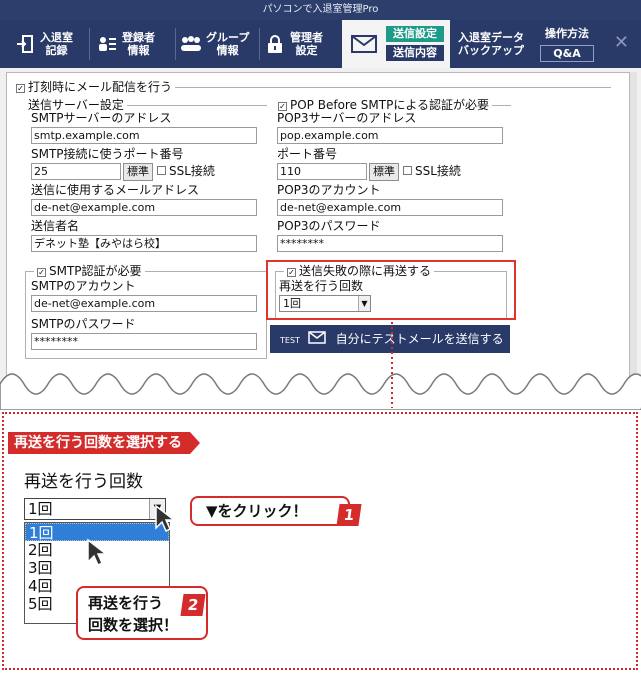 This screenshot has width=641, height=674. Describe the element at coordinates (329, 226) in the screenshot. I see `pop-password-label: POP3のパスワード` at that location.